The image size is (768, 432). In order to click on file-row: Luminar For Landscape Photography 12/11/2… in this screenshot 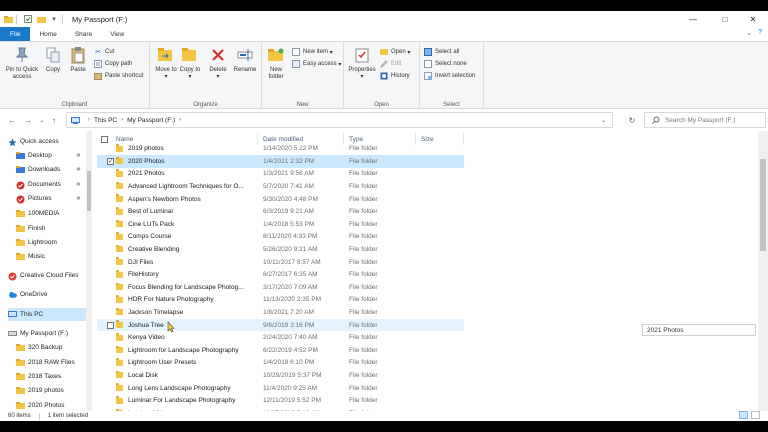, I will do `click(280, 401)`.